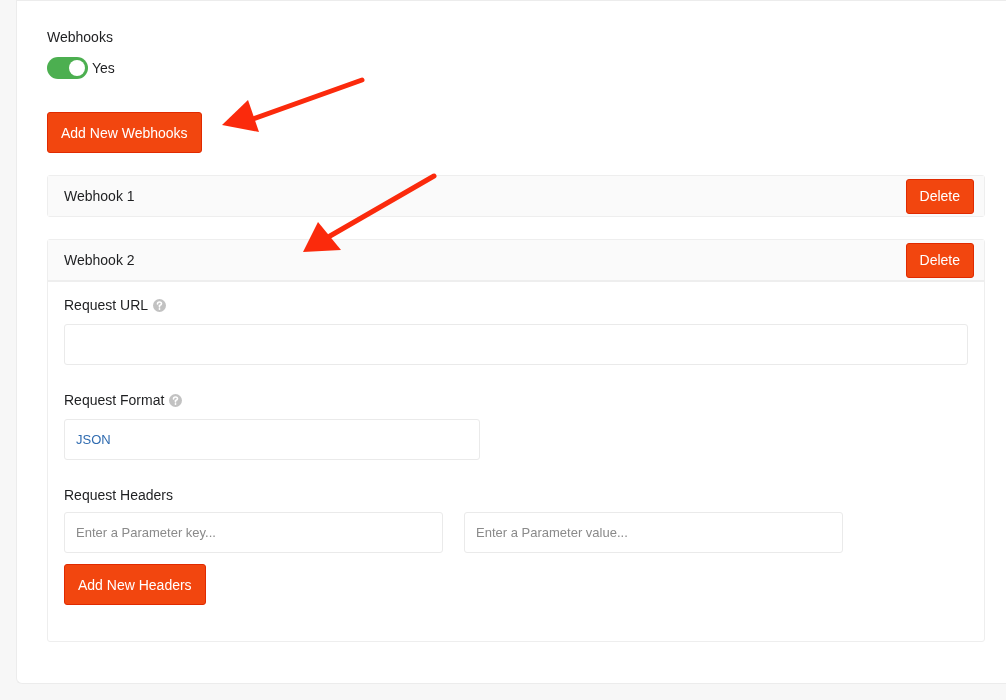 Image resolution: width=1006 pixels, height=700 pixels. Describe the element at coordinates (114, 400) in the screenshot. I see `field-label: Request Format` at that location.